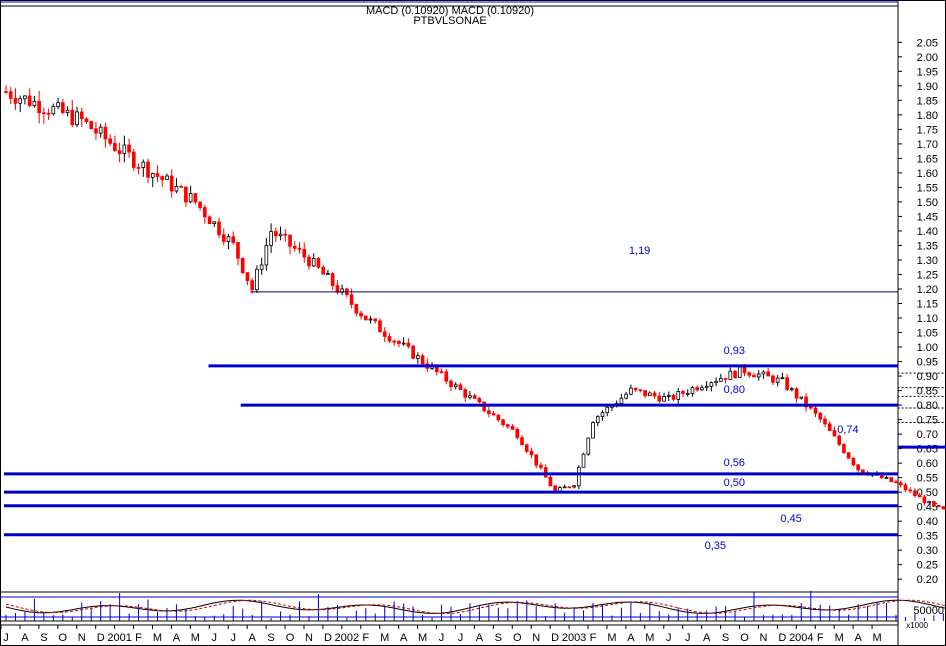 This screenshot has height=646, width=946. What do you see at coordinates (790, 519) in the screenshot?
I see `level-label: 0,45` at bounding box center [790, 519].